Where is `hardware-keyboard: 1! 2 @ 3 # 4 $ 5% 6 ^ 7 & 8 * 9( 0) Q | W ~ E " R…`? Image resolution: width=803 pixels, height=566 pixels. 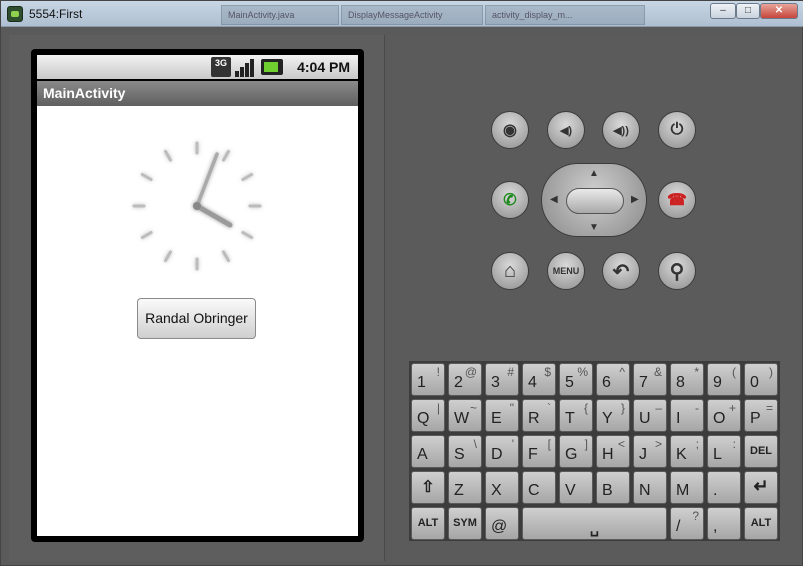 hardware-keyboard: 1! 2 @ 3 # 4 $ 5% 6 ^ 7 & 8 * 9( 0) Q | W ~ E " R… is located at coordinates (594, 451).